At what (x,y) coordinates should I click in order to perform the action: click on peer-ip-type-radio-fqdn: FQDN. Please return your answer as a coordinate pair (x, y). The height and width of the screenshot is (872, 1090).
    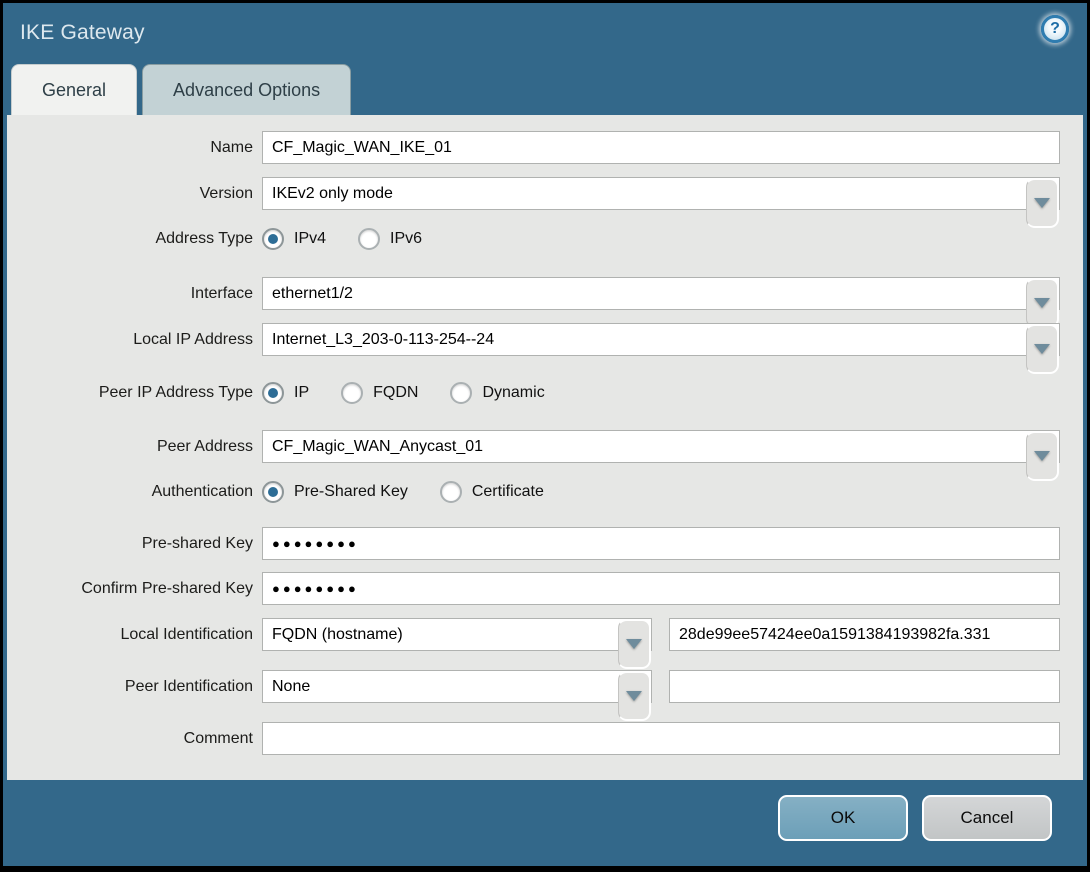
    Looking at the image, I should click on (379, 393).